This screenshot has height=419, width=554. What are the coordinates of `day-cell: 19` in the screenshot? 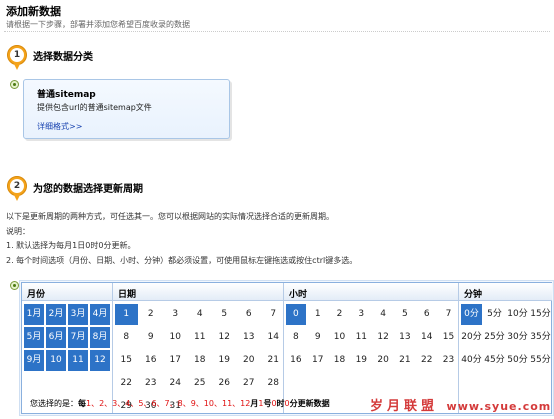 It's located at (224, 360).